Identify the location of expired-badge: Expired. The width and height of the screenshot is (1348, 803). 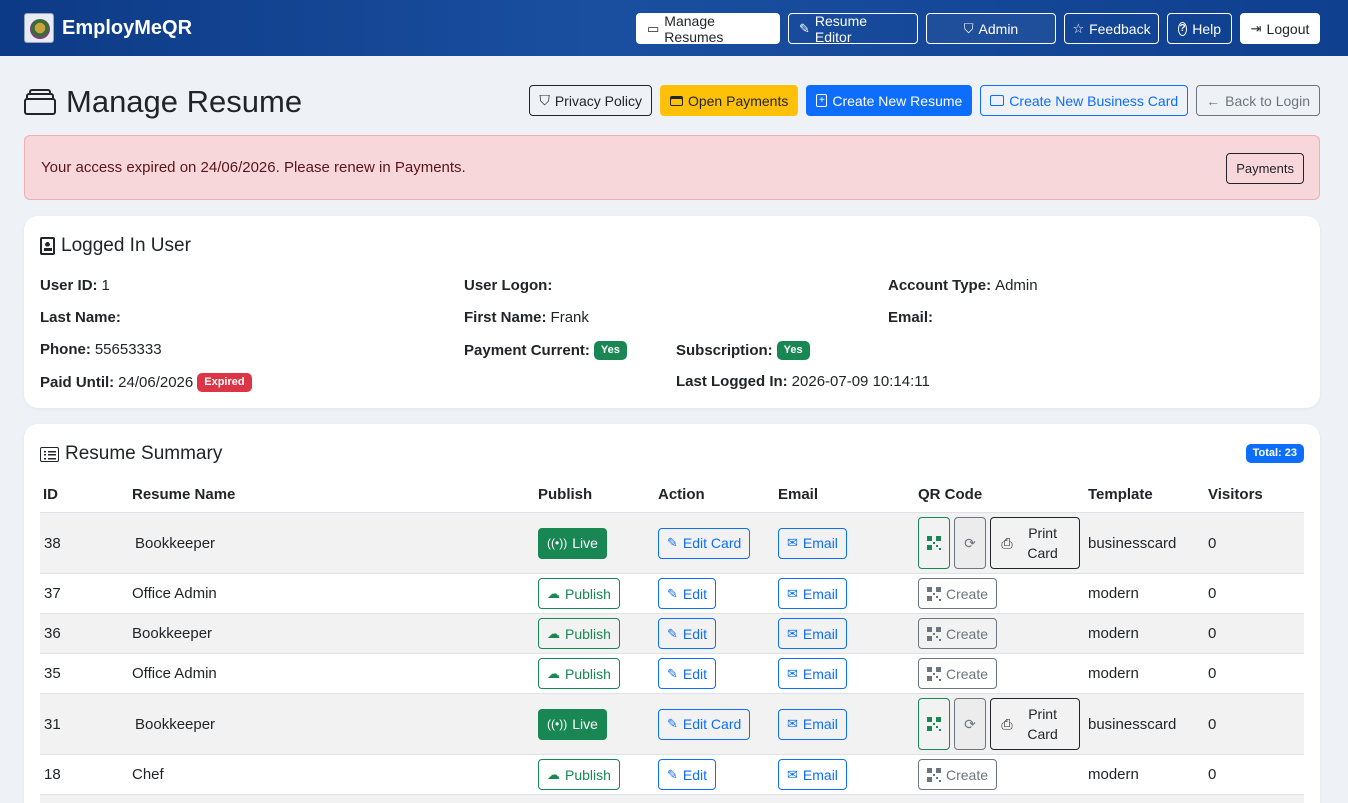
(224, 382).